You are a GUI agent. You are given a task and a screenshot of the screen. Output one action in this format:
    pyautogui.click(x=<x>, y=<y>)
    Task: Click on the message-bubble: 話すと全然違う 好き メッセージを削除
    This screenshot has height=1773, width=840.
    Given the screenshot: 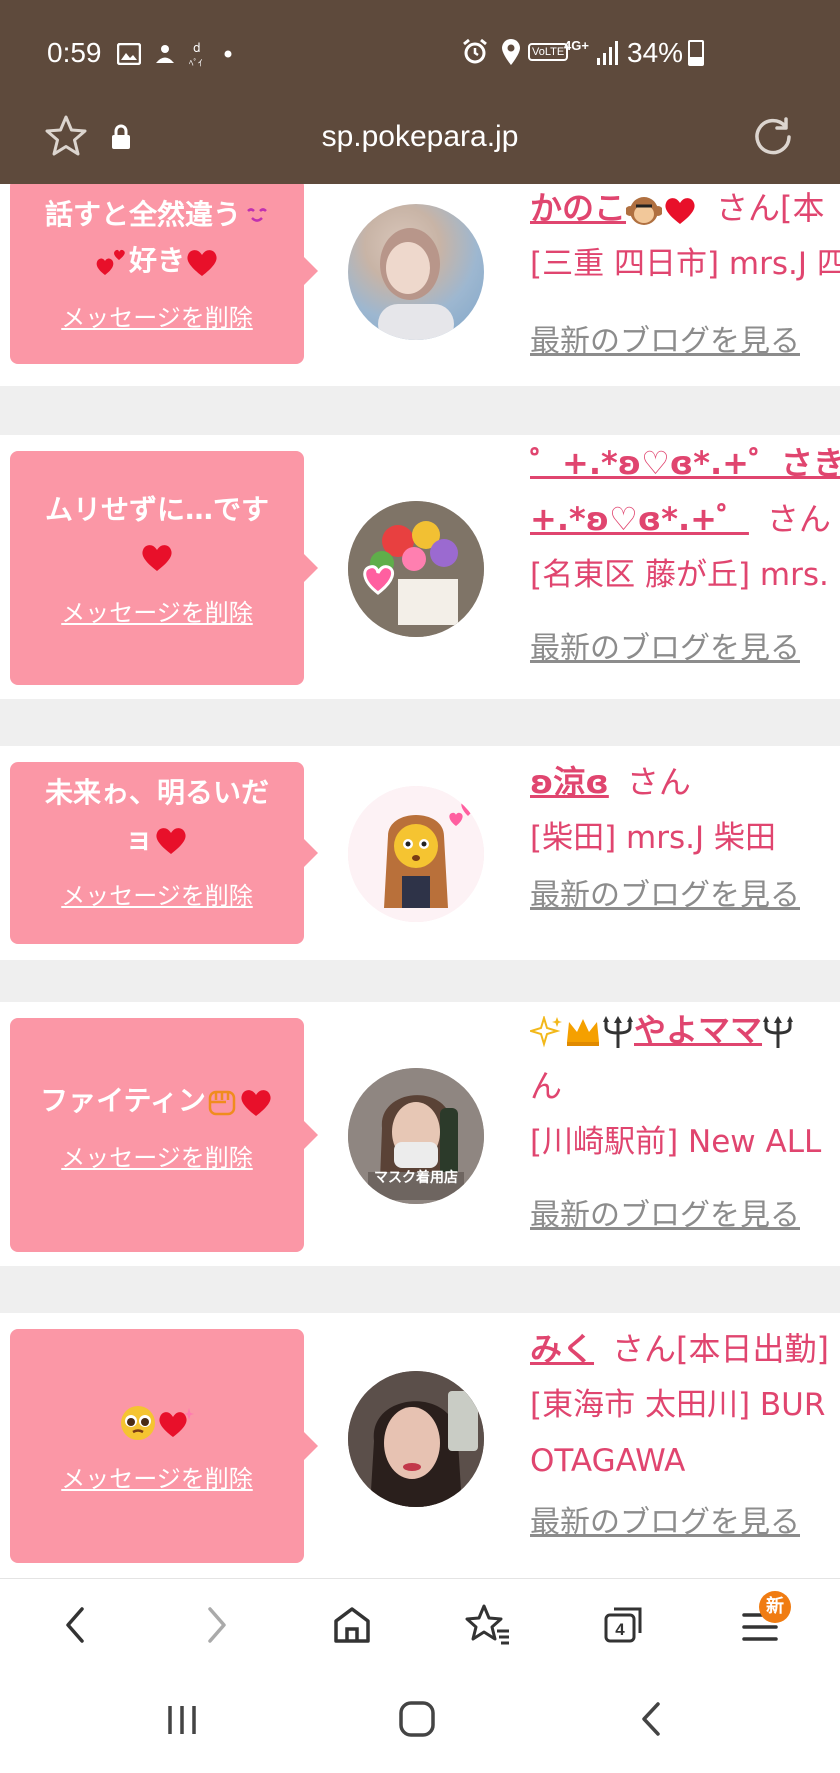 What is the action you would take?
    pyautogui.click(x=164, y=274)
    